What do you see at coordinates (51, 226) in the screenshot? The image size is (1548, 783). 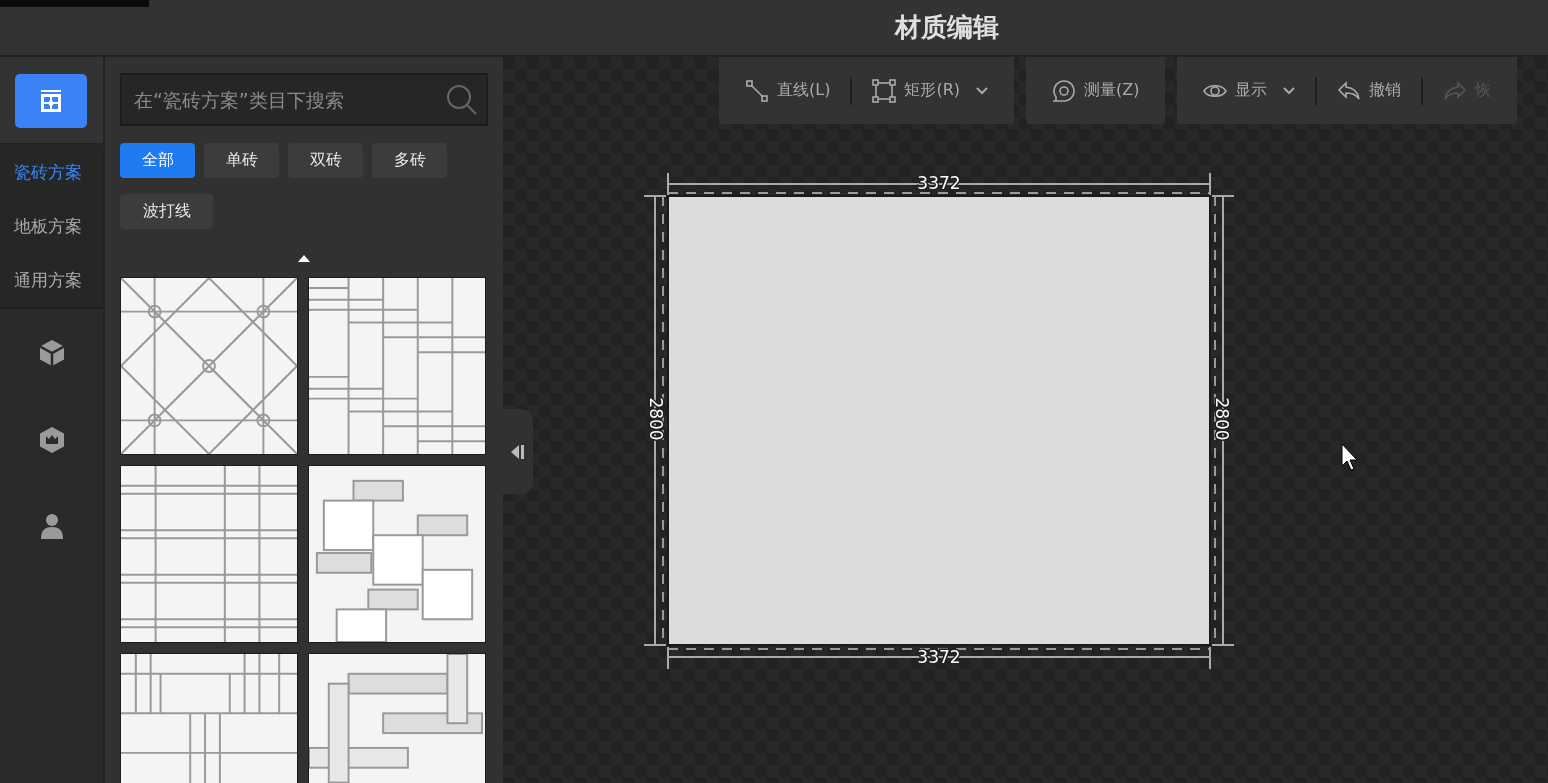 I see `category-item: 地板方案` at bounding box center [51, 226].